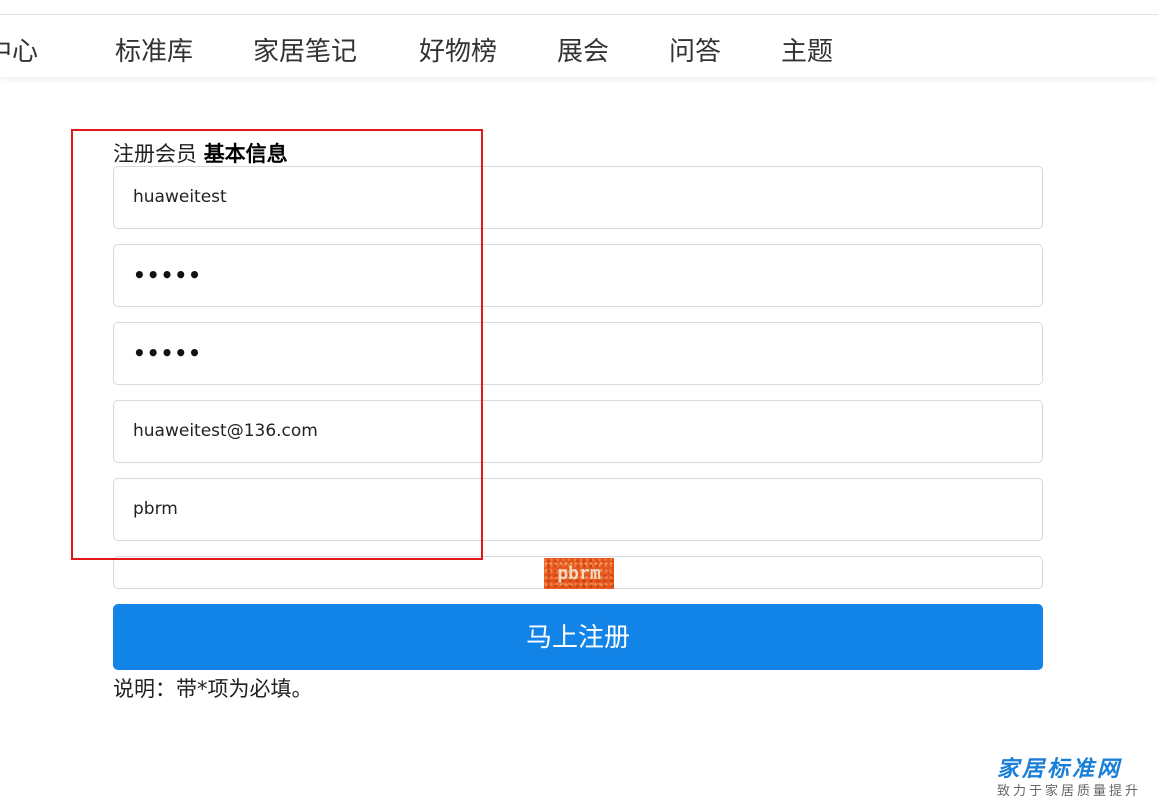  Describe the element at coordinates (200, 153) in the screenshot. I see `form-title: 注册会员 基本信息` at that location.